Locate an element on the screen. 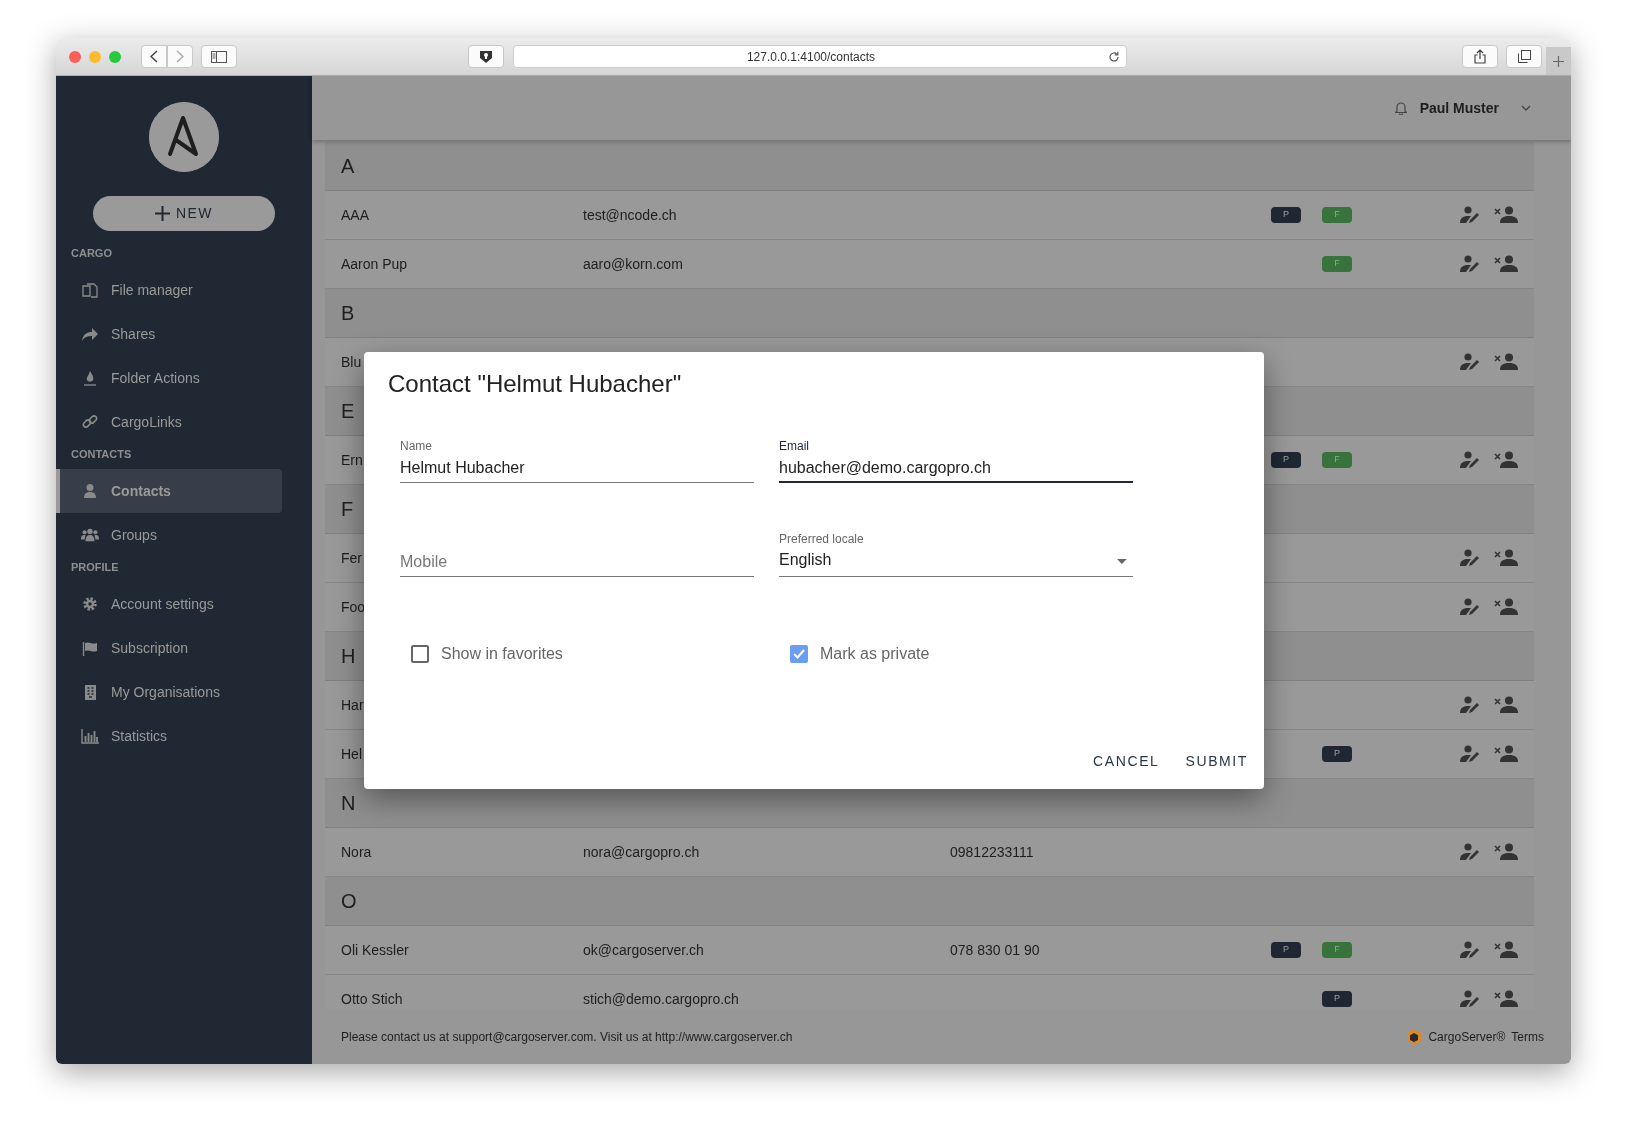  terms-link: Terms is located at coordinates (1527, 1037).